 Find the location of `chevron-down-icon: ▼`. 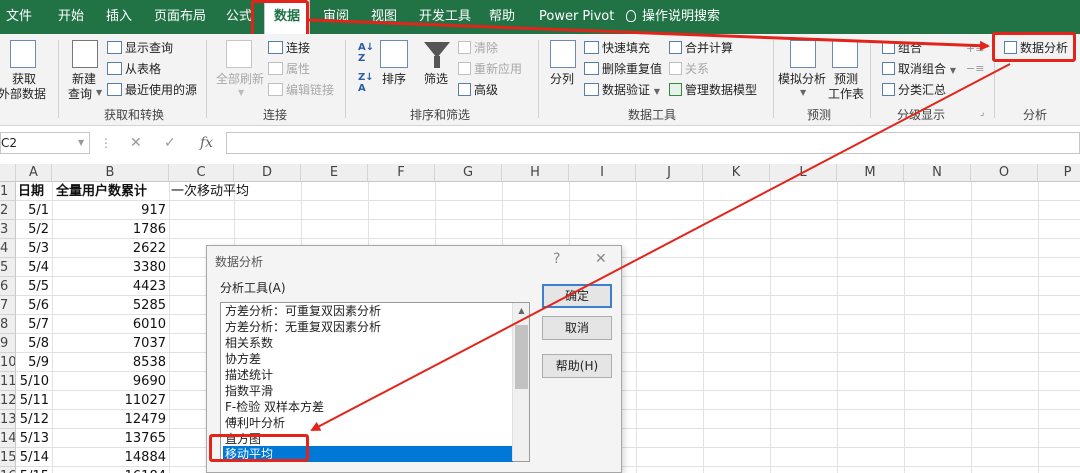

chevron-down-icon: ▼ is located at coordinates (81, 143).